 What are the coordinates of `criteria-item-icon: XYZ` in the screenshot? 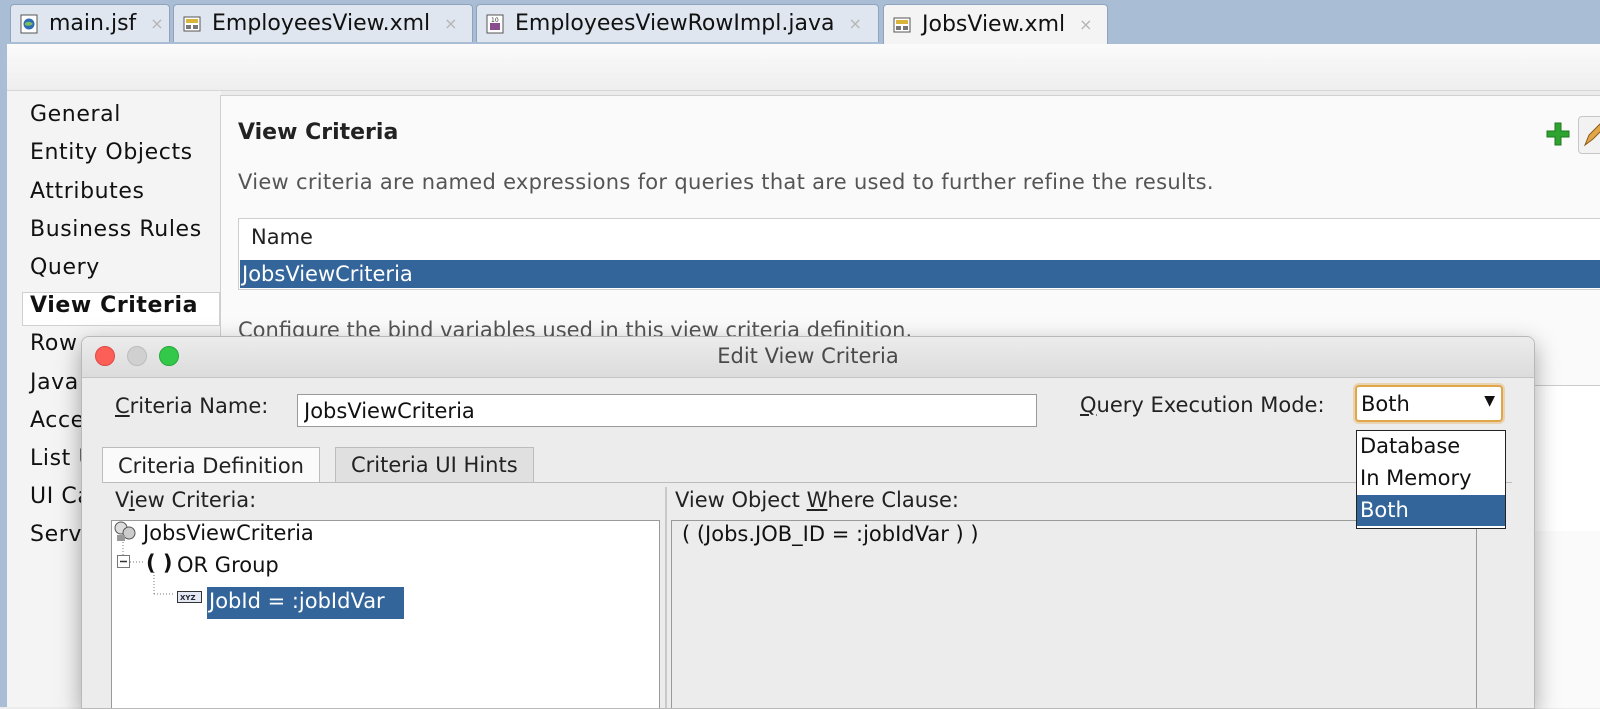 It's located at (189, 597).